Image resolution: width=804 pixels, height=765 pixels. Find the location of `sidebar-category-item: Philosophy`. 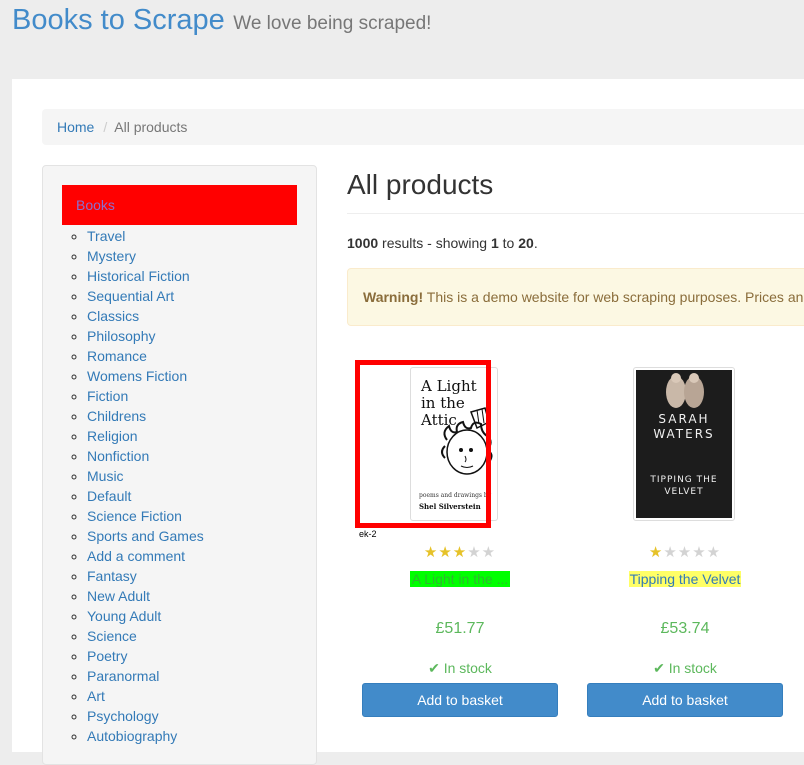

sidebar-category-item: Philosophy is located at coordinates (145, 336).